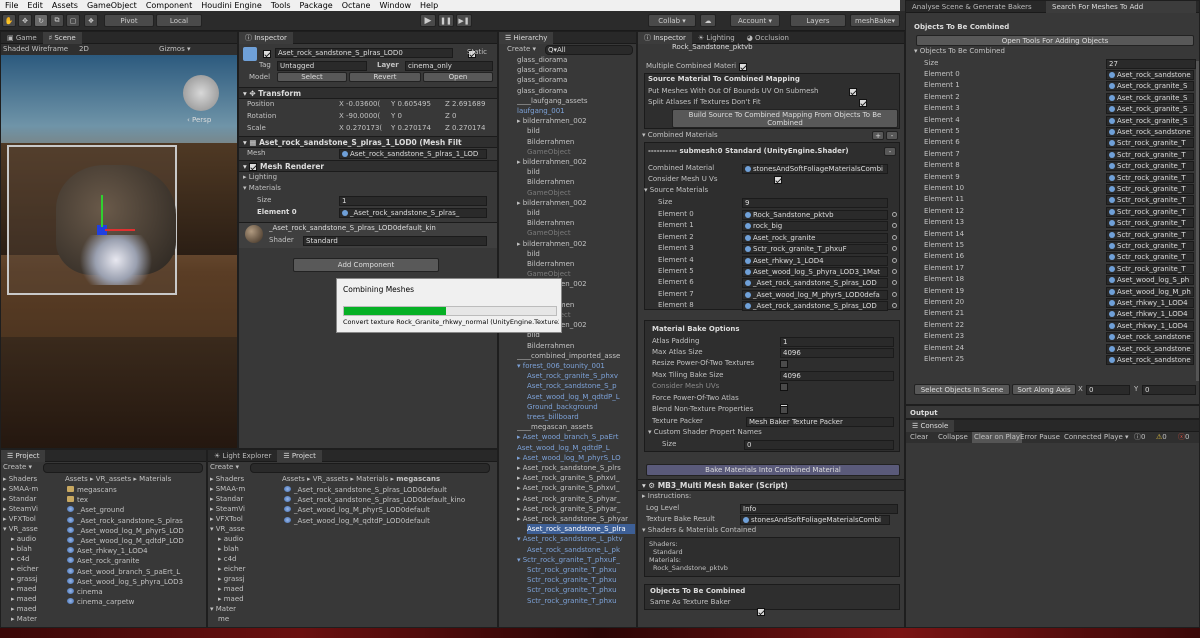  What do you see at coordinates (1150, 280) in the screenshot?
I see `right-element-field: Aset_wood_log_S_ph` at bounding box center [1150, 280].